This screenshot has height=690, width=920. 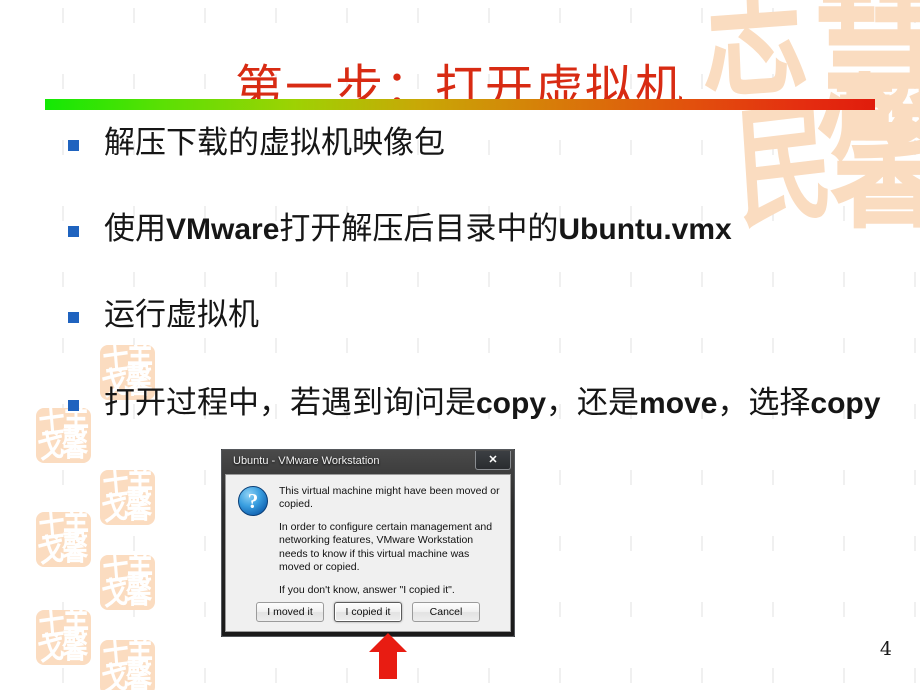 What do you see at coordinates (446, 612) in the screenshot?
I see `cancel-button: Cancel` at bounding box center [446, 612].